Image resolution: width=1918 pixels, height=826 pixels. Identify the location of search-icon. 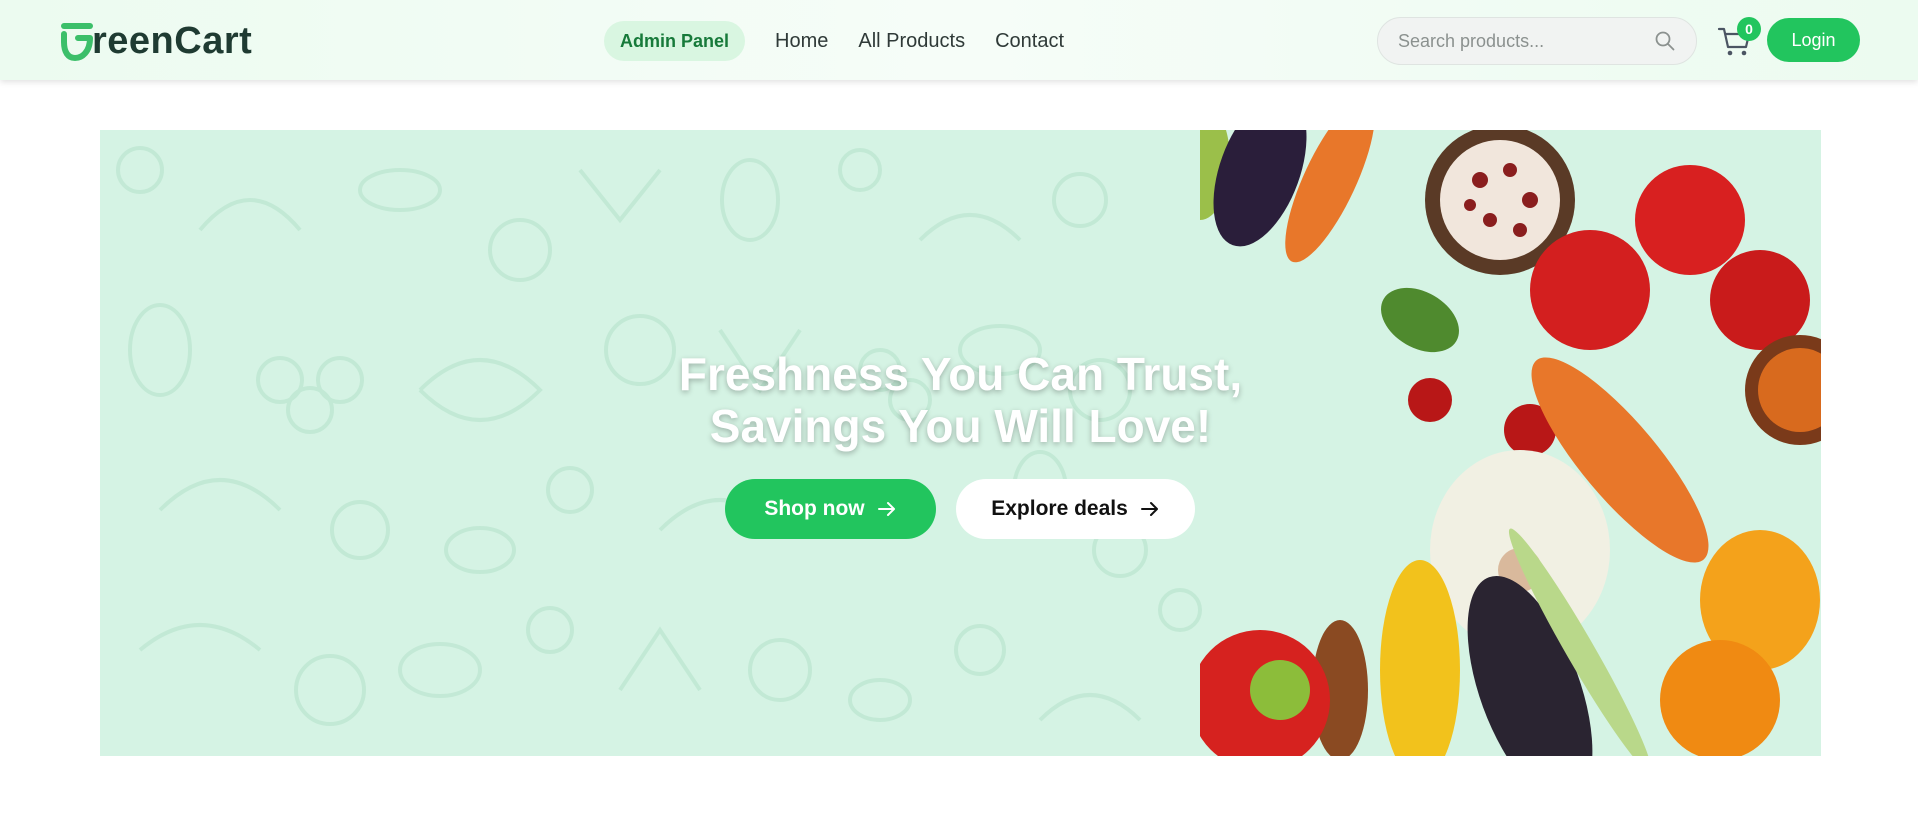
(1665, 41).